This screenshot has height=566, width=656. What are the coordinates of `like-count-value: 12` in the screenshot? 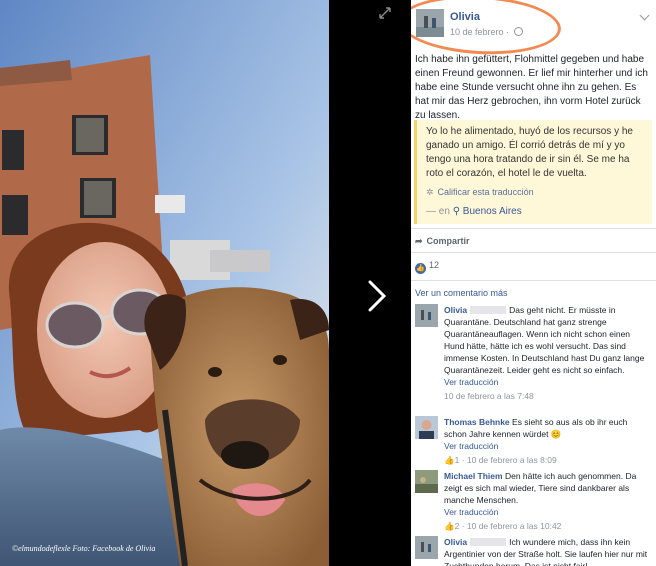 It's located at (434, 265).